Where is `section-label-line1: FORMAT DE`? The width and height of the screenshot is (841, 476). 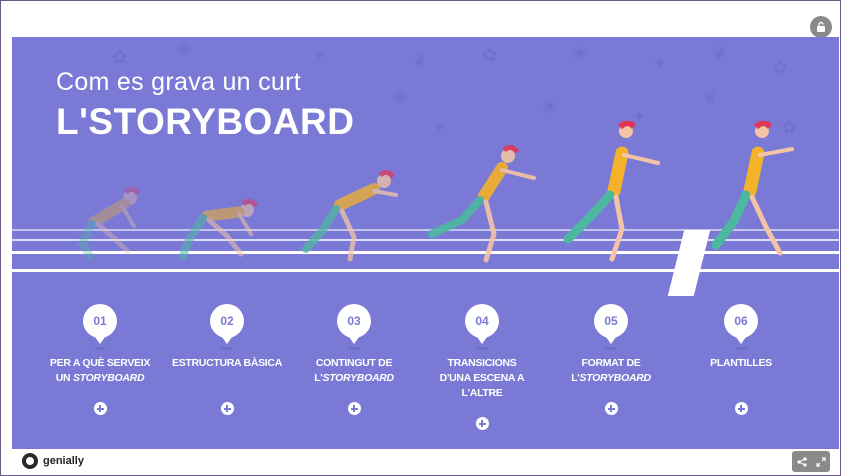 section-label-line1: FORMAT DE is located at coordinates (611, 363).